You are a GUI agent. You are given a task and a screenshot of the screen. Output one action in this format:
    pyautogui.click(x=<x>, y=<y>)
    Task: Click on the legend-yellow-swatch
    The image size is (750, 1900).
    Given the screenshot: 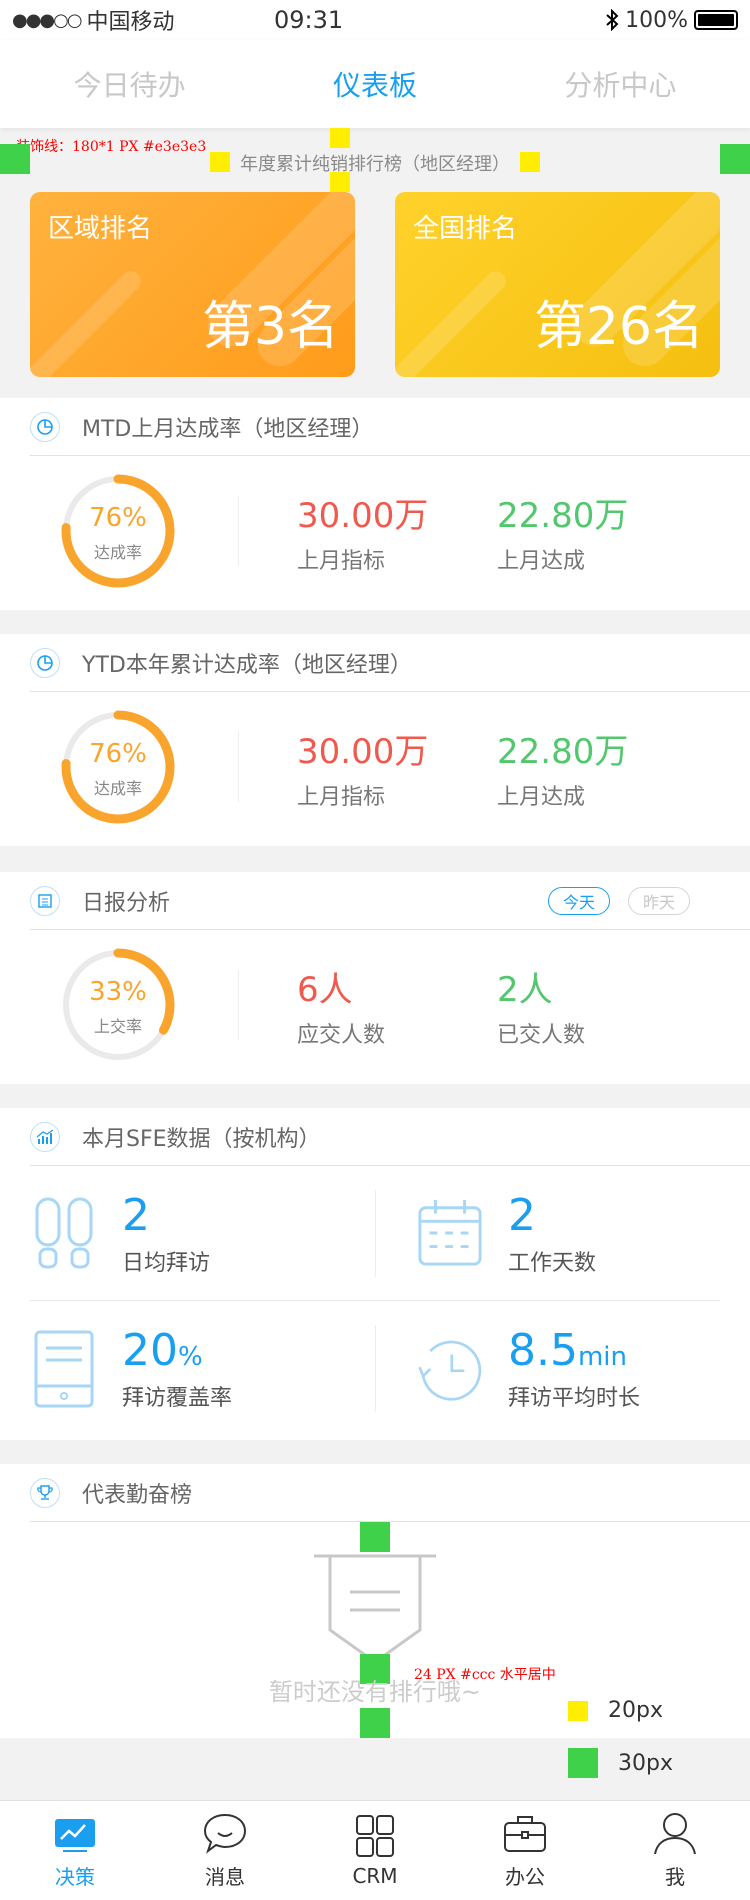 What is the action you would take?
    pyautogui.click(x=578, y=1710)
    